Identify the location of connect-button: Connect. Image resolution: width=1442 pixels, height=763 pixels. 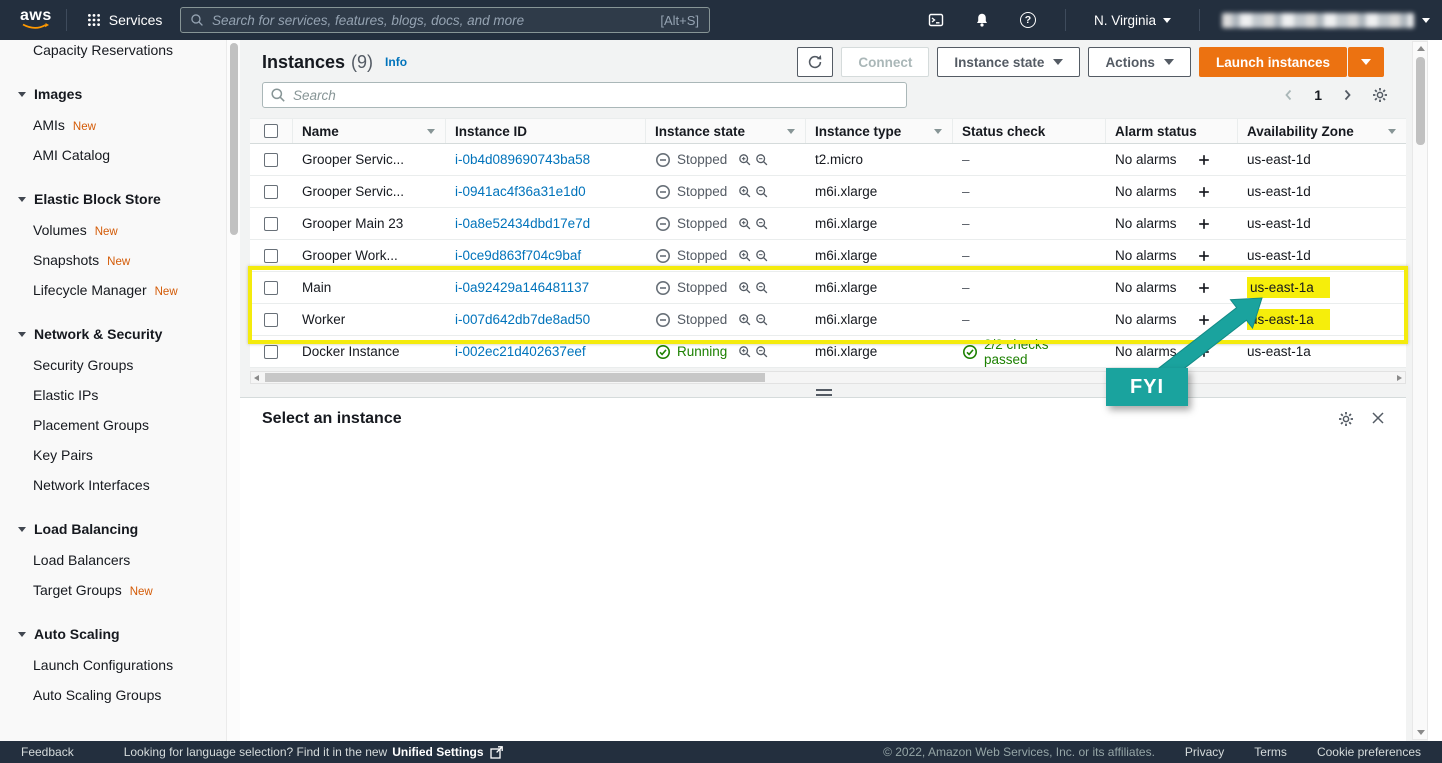
(885, 62).